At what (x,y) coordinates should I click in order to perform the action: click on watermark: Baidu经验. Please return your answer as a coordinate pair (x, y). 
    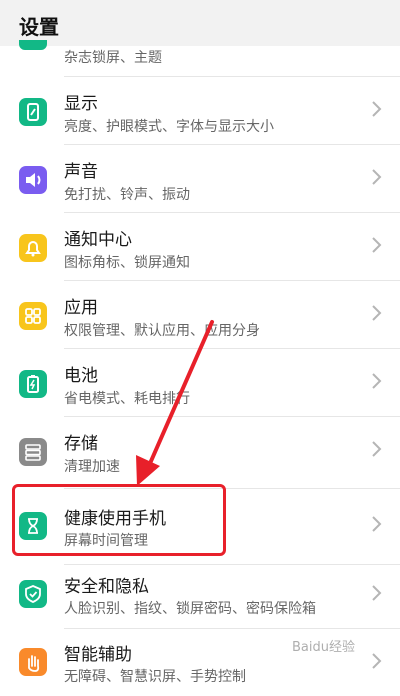
    Looking at the image, I should click on (323, 647).